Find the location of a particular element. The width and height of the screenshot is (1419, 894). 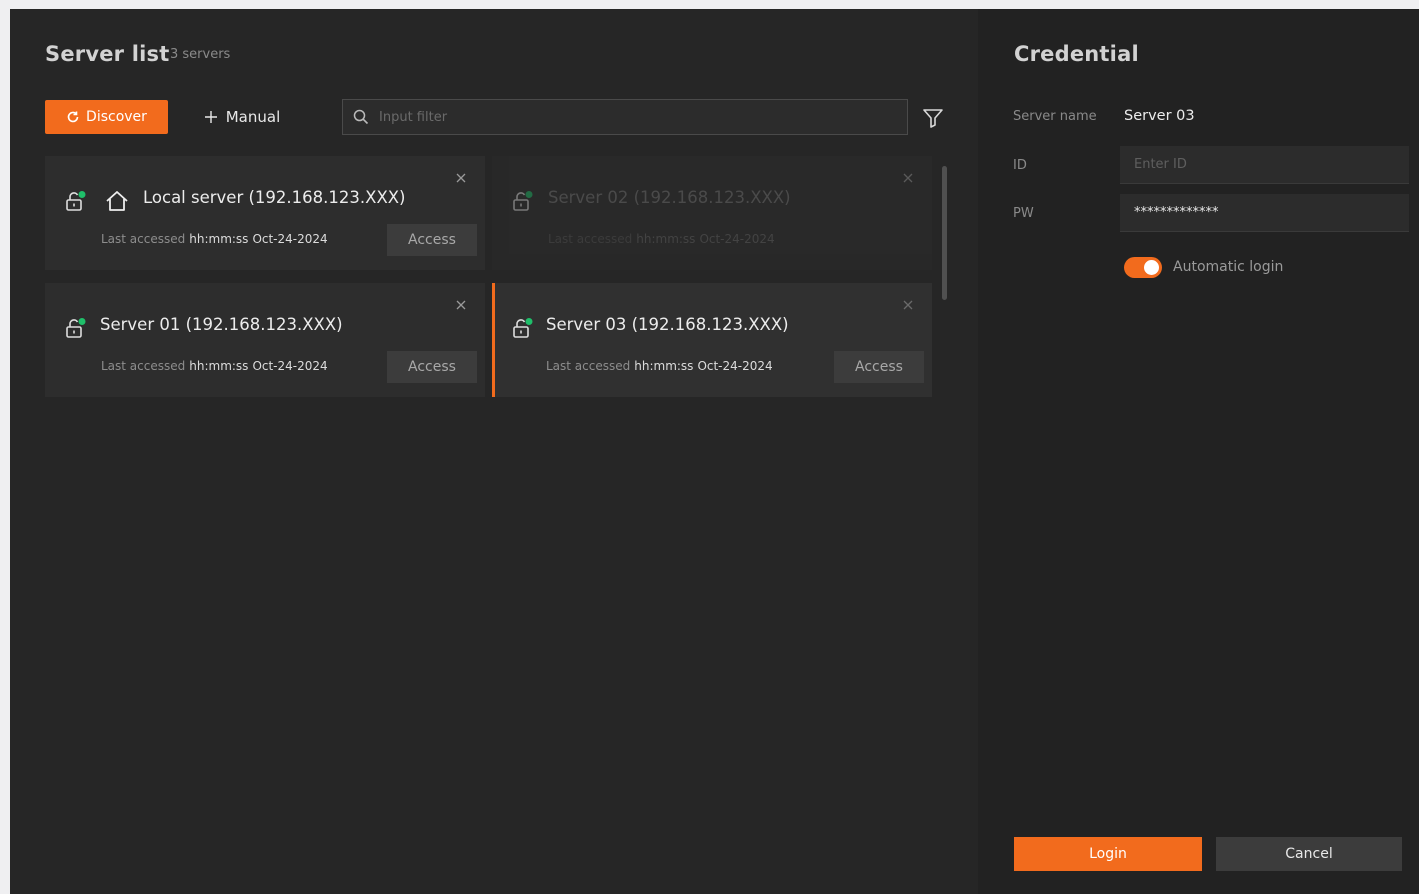

automatic-login-toggle is located at coordinates (1143, 267).